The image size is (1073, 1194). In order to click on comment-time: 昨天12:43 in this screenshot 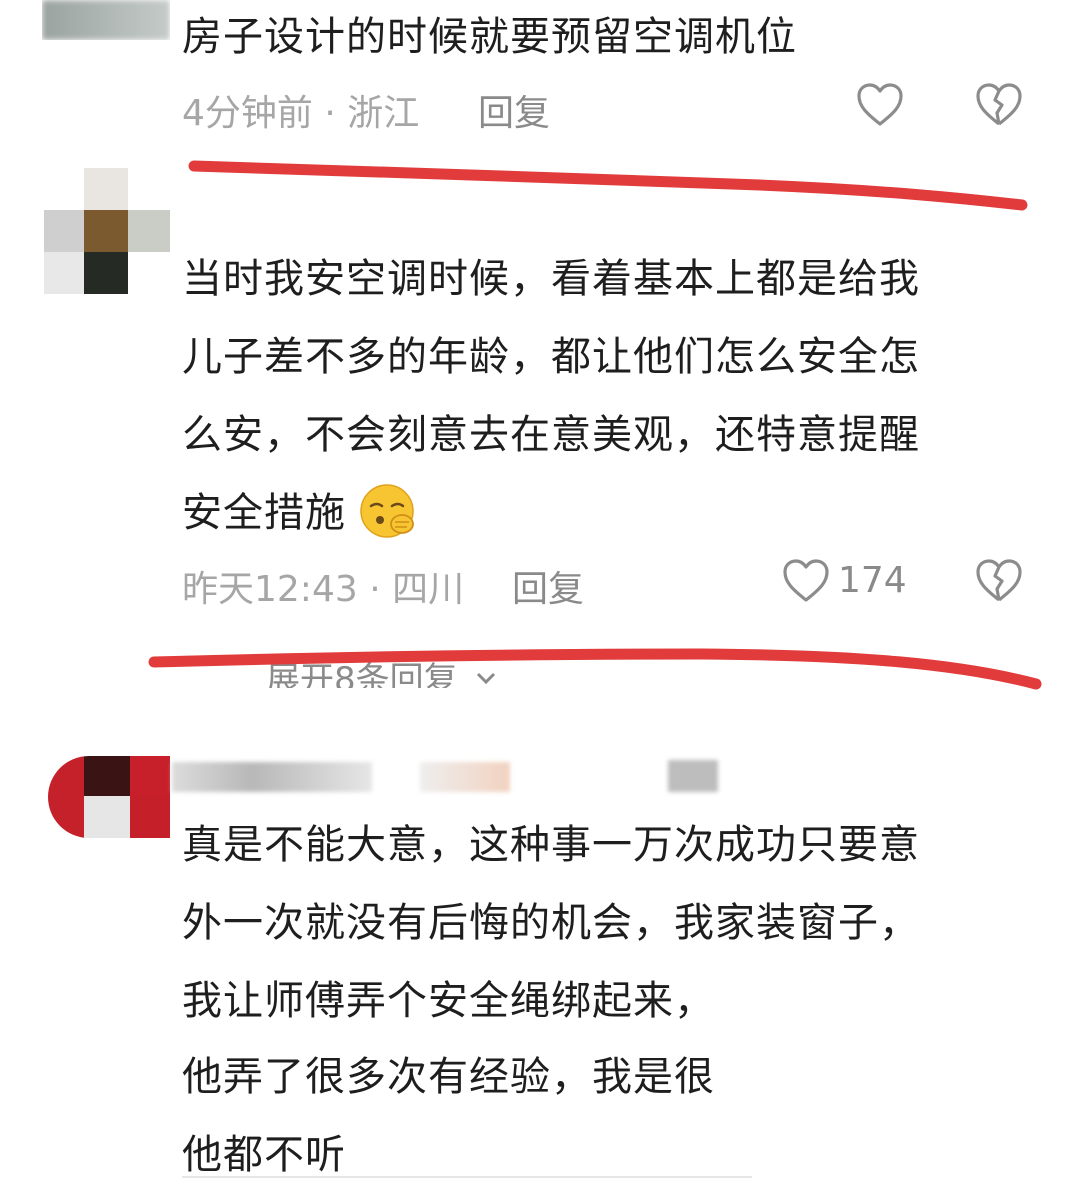, I will do `click(270, 589)`.